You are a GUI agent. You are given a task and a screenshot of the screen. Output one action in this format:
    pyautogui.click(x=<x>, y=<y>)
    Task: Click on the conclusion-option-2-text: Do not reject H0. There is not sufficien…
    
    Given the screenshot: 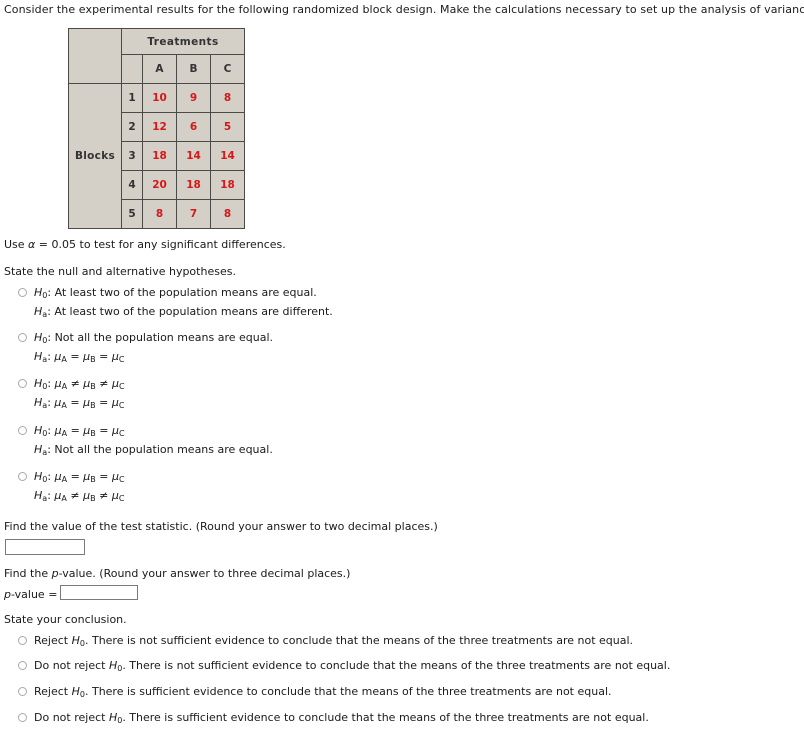 What is the action you would take?
    pyautogui.click(x=352, y=666)
    